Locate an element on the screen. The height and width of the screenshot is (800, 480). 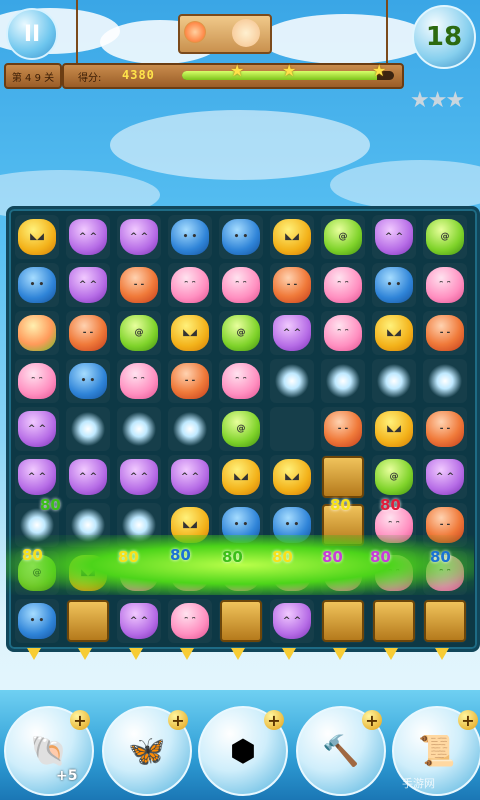
booster-button: 🔨 + is located at coordinates (341, 751).